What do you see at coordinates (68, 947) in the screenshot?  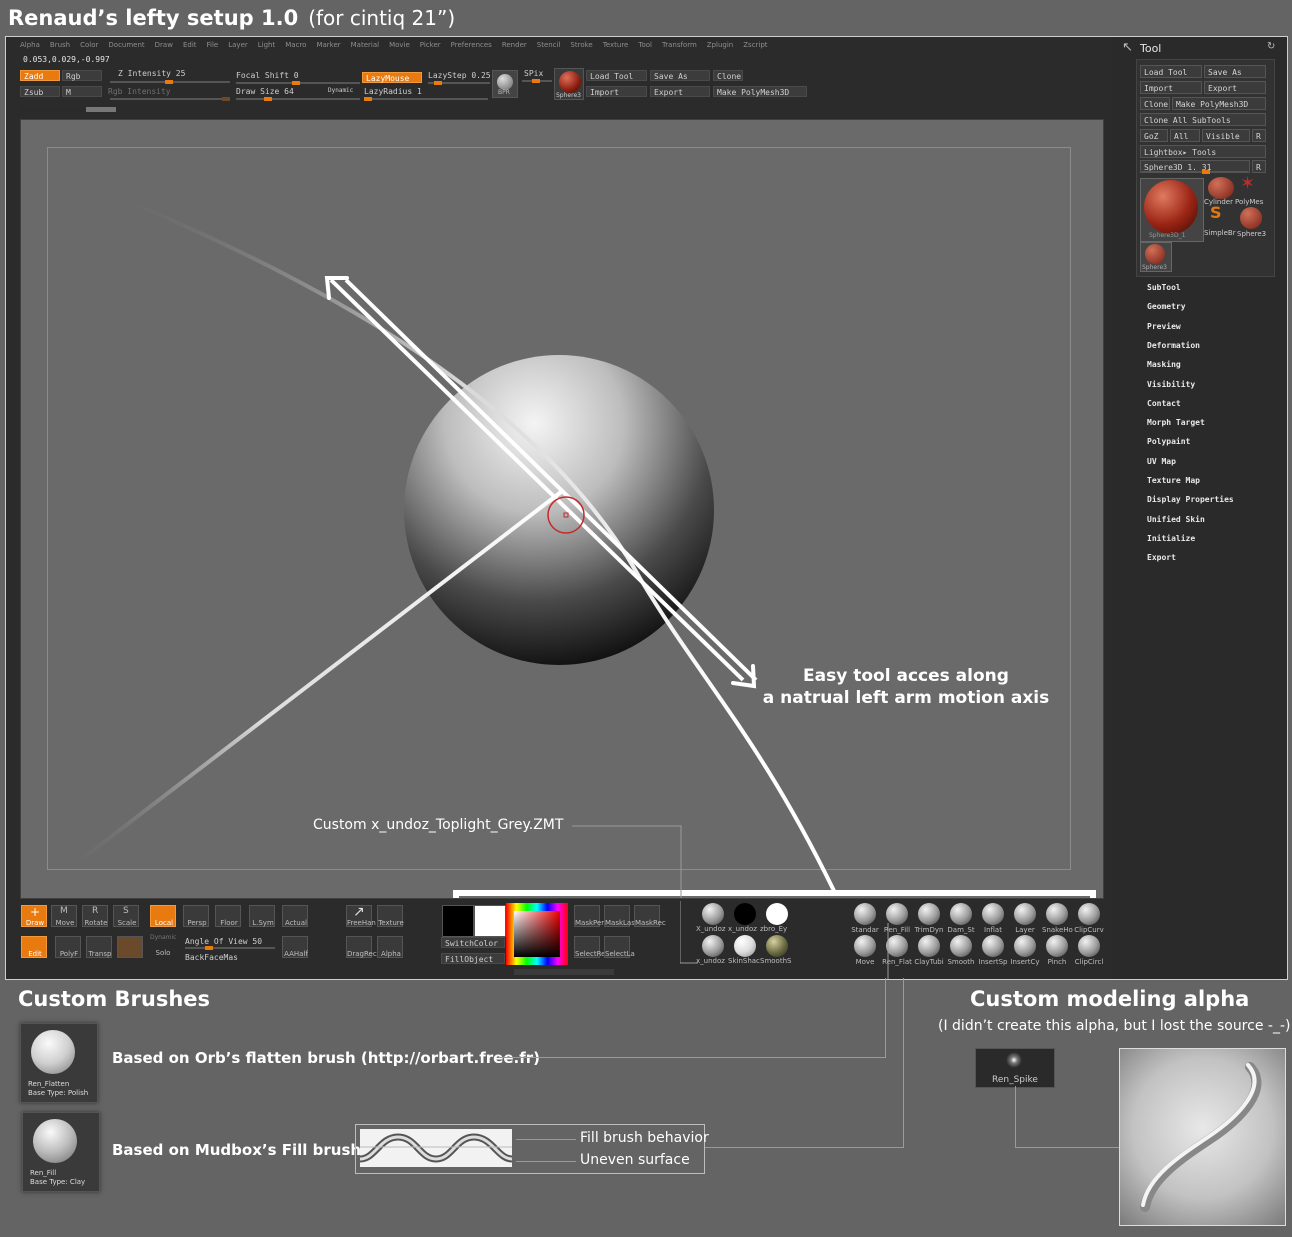 I see `polyf-button: PolyF` at bounding box center [68, 947].